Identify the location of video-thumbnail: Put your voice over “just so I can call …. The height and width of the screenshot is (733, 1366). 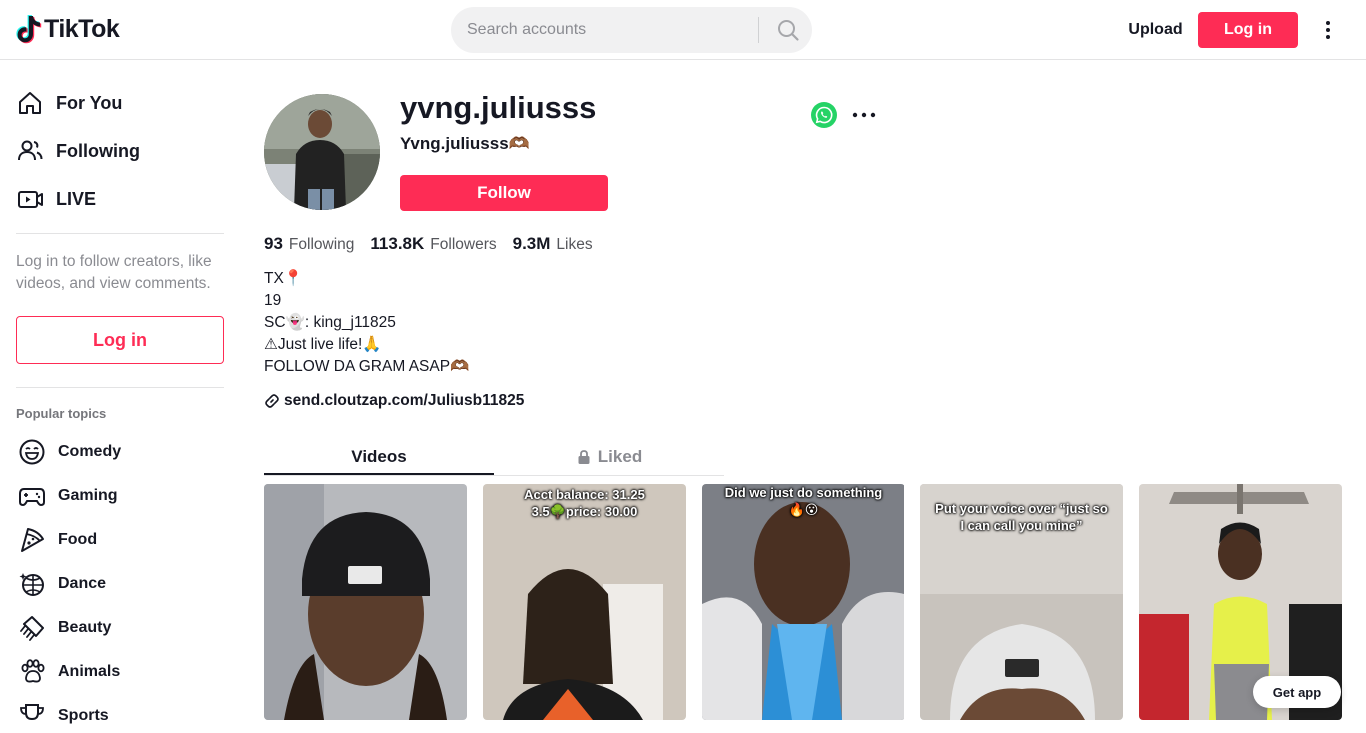
(1021, 602).